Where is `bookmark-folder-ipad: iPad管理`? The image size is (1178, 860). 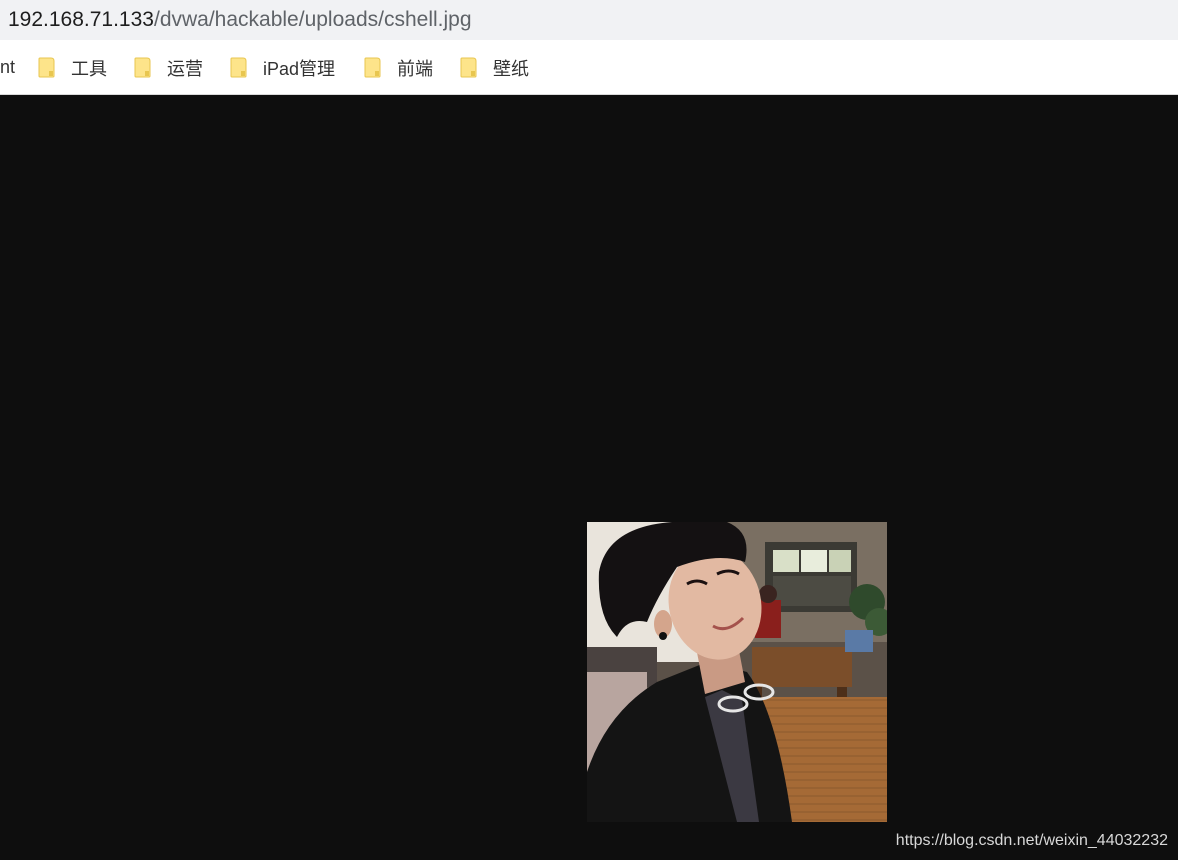
bookmark-folder-ipad: iPad管理 is located at coordinates (283, 67).